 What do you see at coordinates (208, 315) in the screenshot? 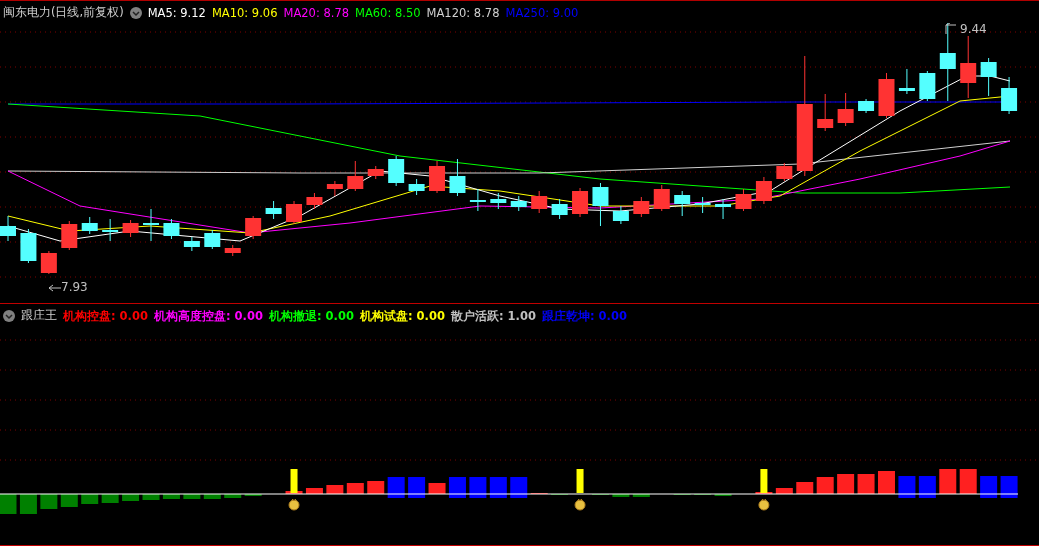
I see `indicator-value: 机构高度控盘: 0.00` at bounding box center [208, 315].